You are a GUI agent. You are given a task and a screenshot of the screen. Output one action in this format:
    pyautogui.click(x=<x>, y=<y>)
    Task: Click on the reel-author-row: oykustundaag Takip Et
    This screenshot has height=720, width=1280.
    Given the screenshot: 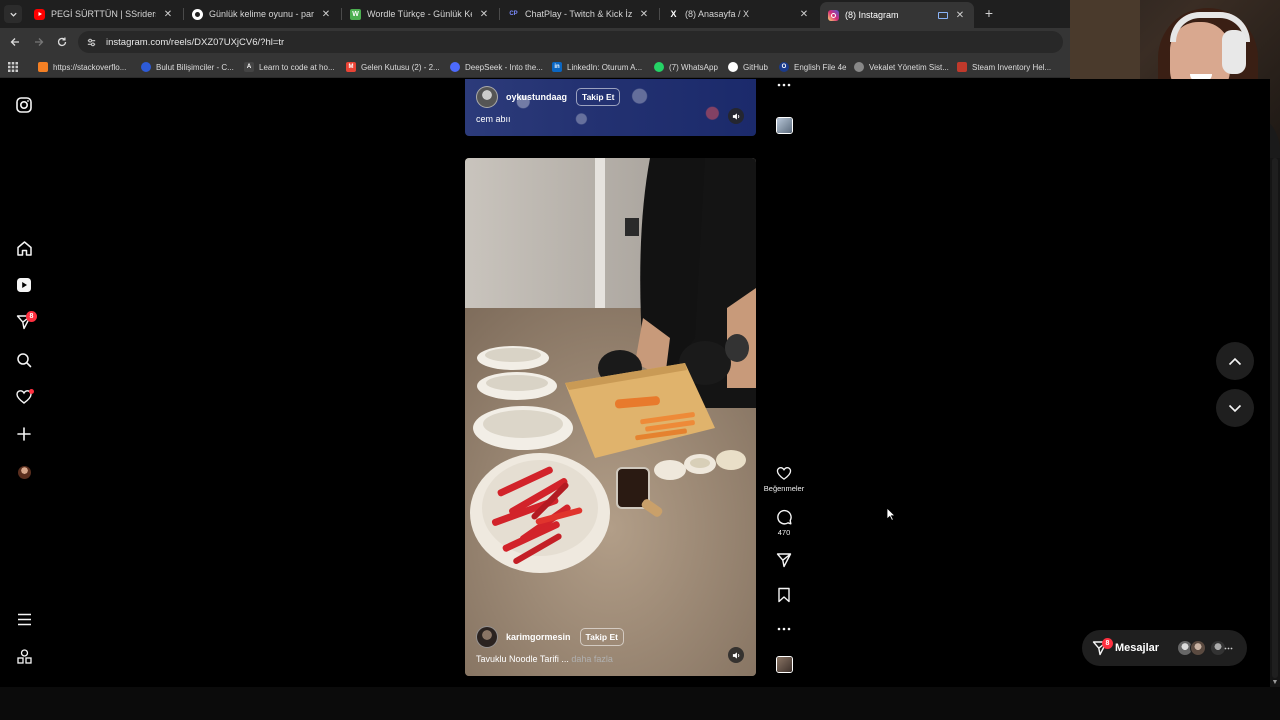 What is the action you would take?
    pyautogui.click(x=548, y=97)
    